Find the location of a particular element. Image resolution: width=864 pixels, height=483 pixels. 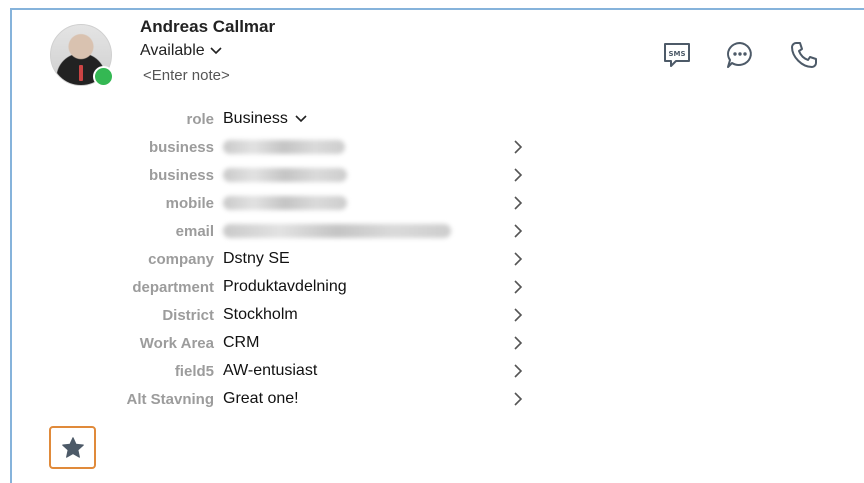

status-label: Available is located at coordinates (172, 50).